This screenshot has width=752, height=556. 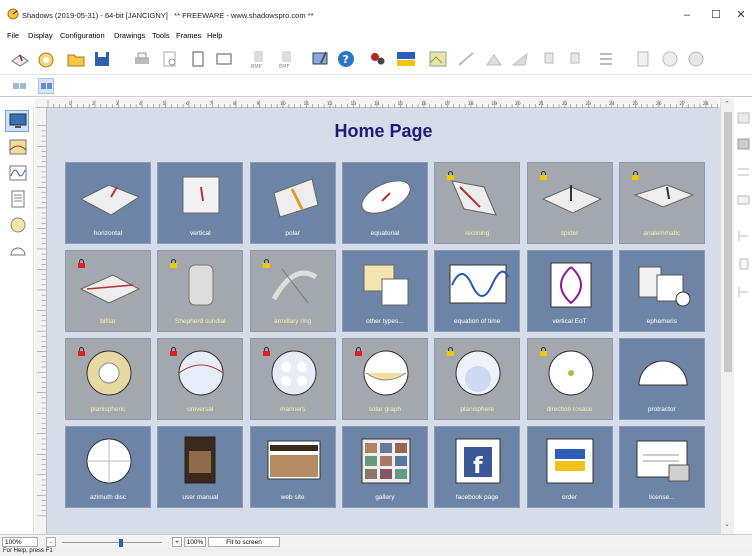 I want to click on print-icon, so click(x=142, y=59).